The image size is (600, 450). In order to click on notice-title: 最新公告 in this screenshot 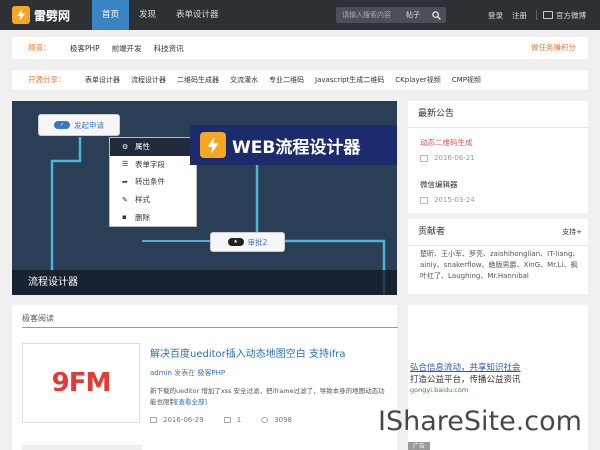, I will do `click(436, 114)`.